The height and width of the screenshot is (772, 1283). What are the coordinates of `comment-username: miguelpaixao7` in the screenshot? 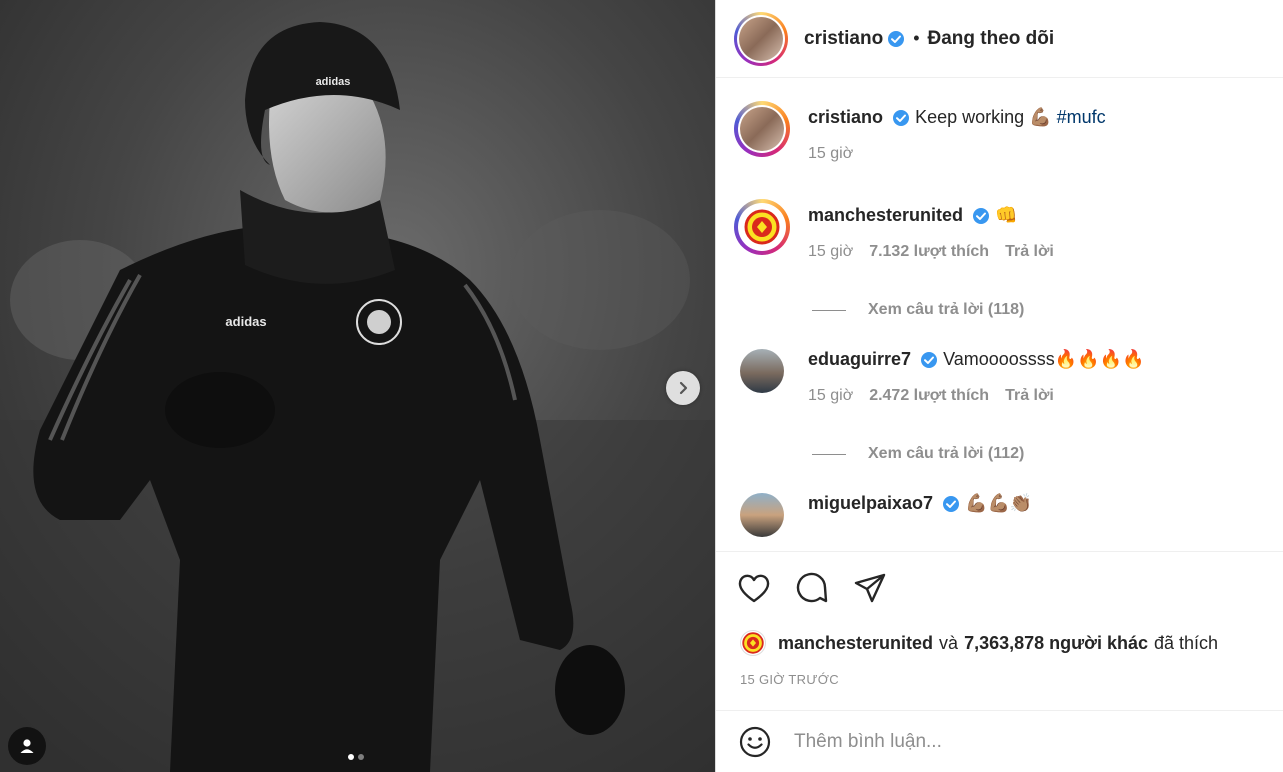 It's located at (870, 503).